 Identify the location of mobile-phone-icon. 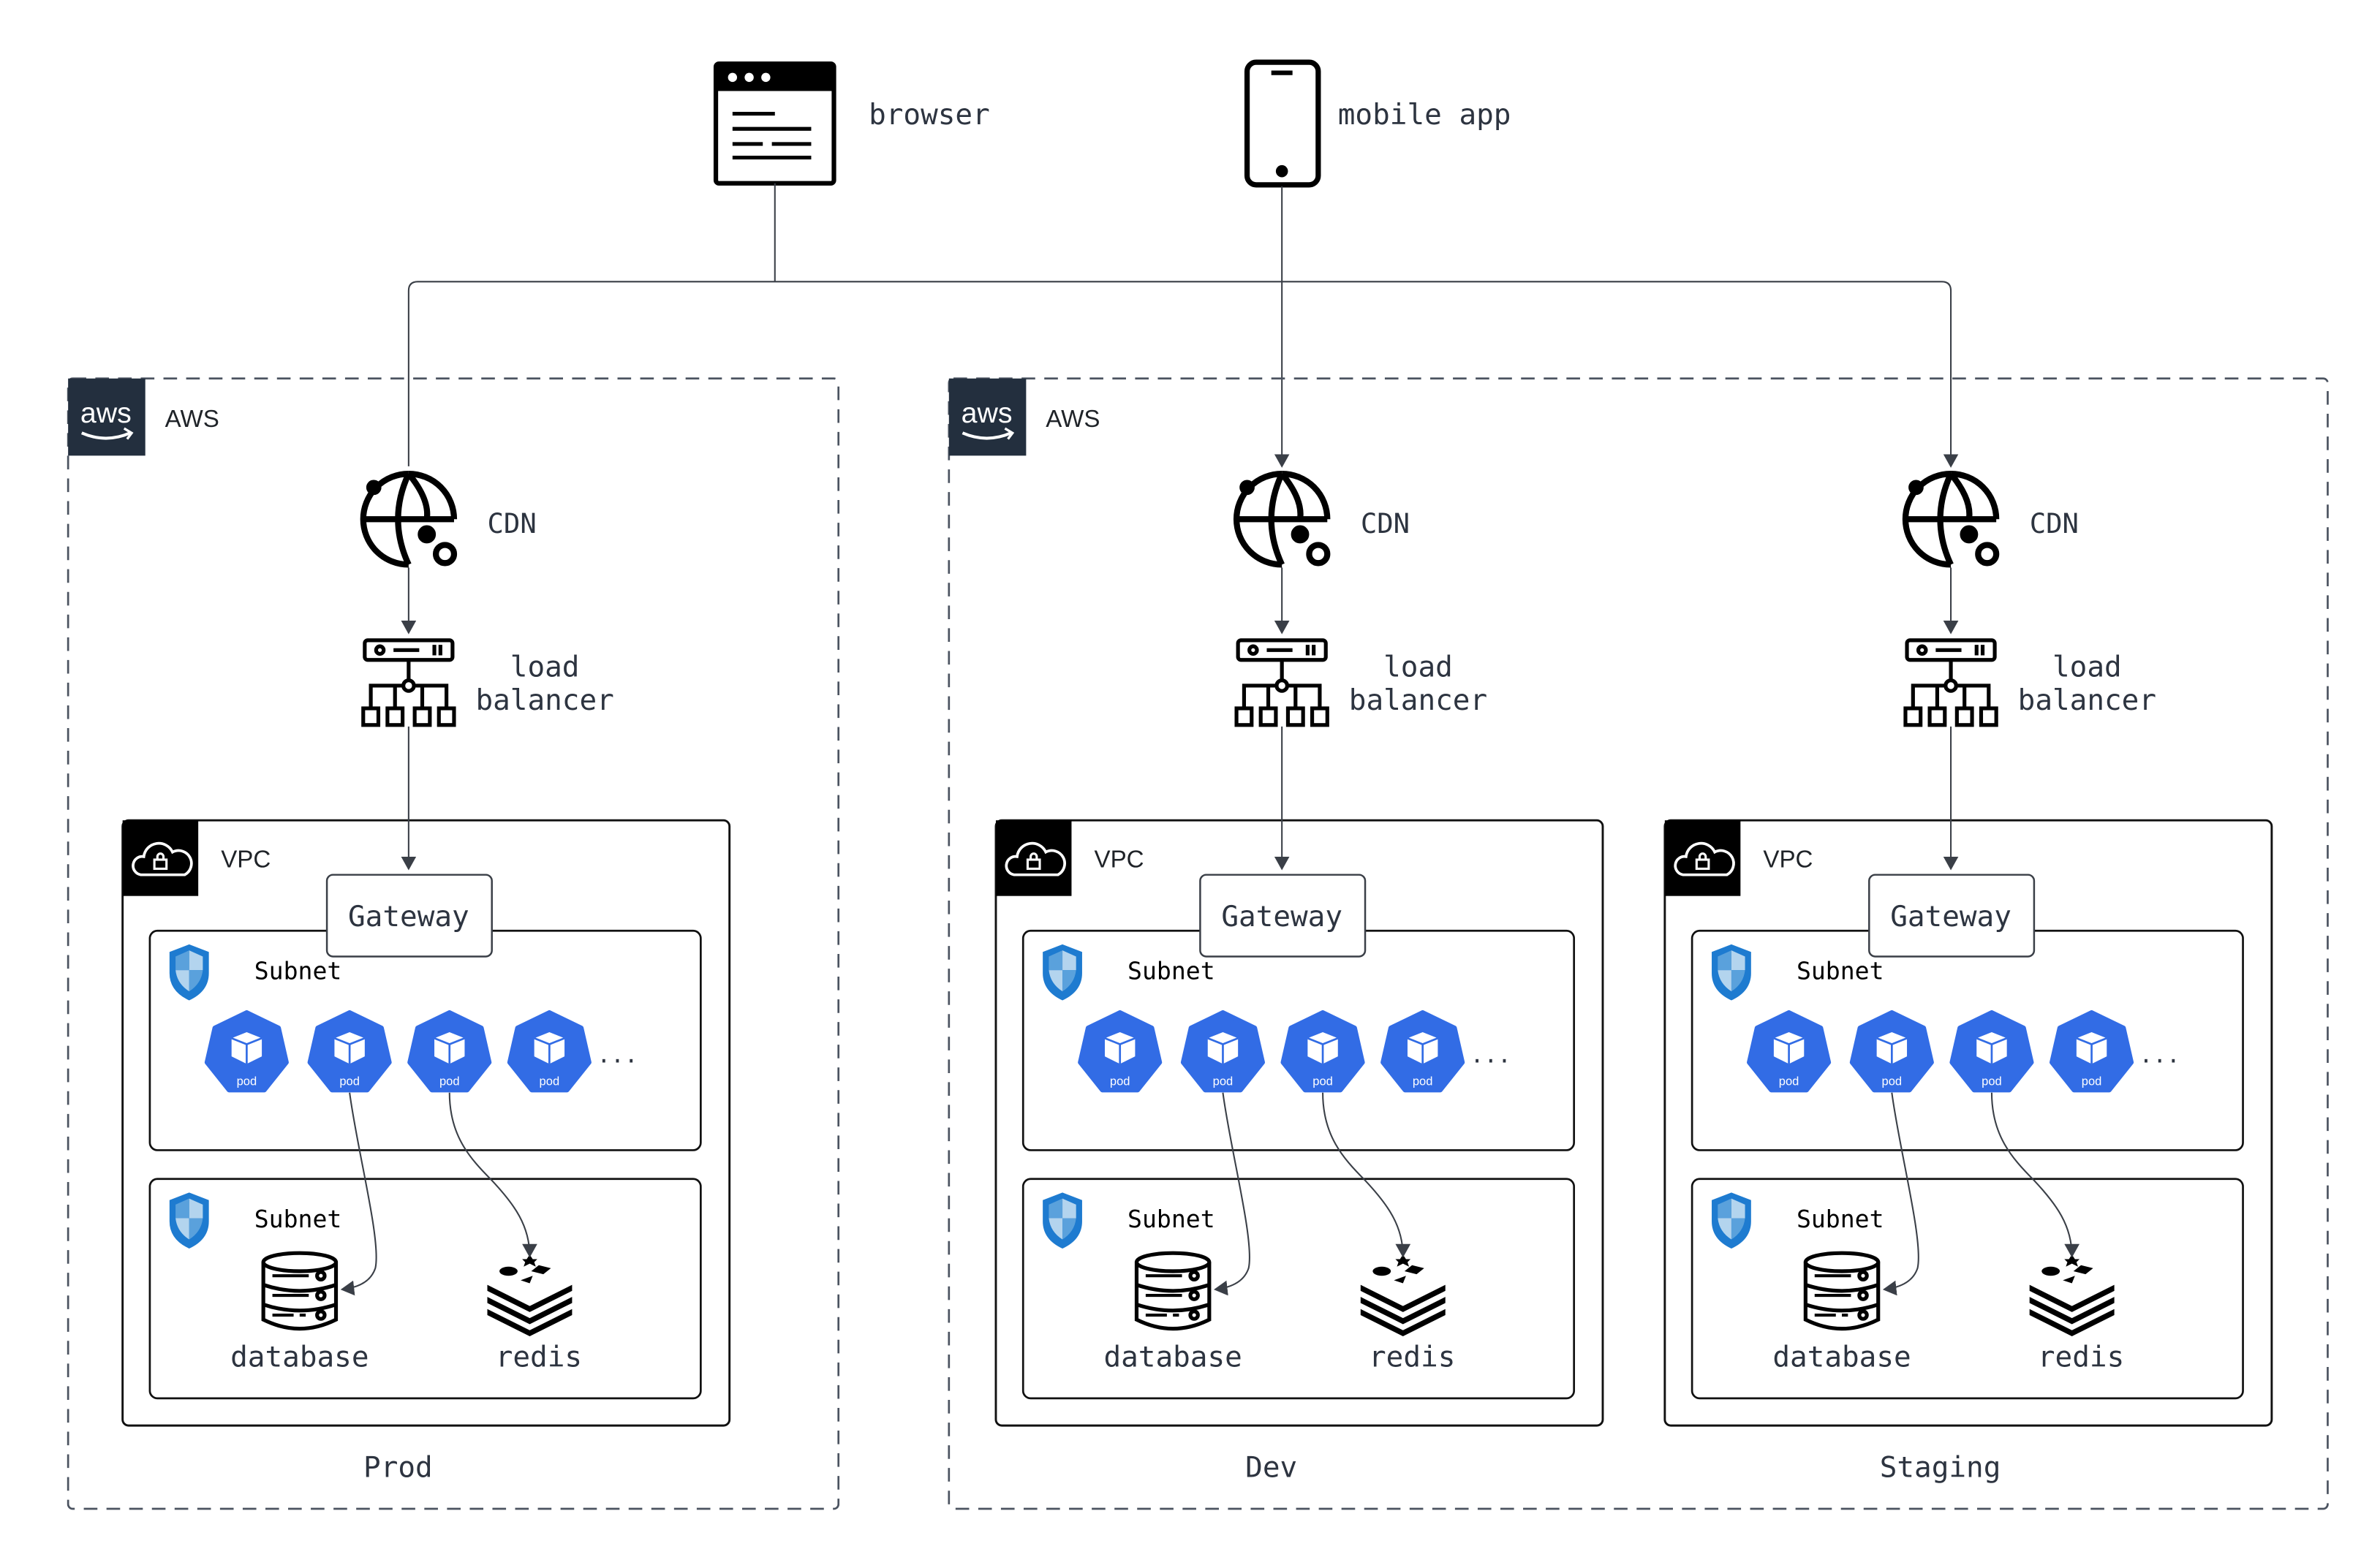
(1283, 124).